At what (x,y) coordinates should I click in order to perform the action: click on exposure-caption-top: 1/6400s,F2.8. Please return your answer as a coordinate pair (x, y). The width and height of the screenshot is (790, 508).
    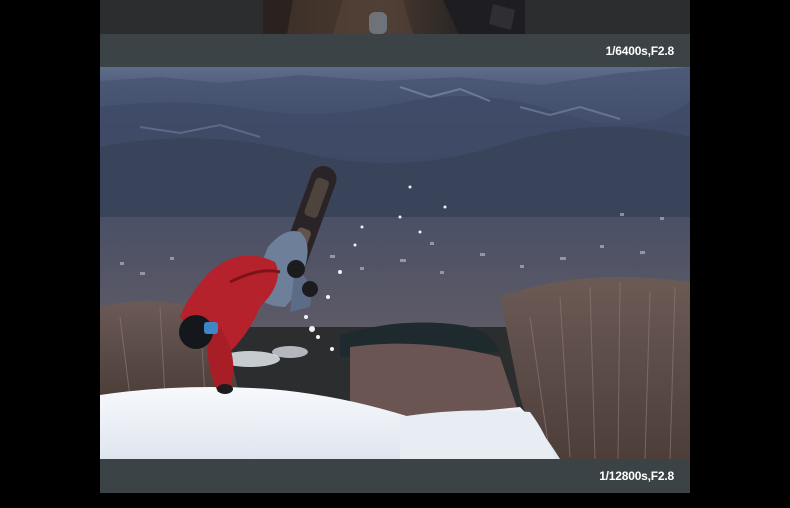
    Looking at the image, I should click on (640, 50).